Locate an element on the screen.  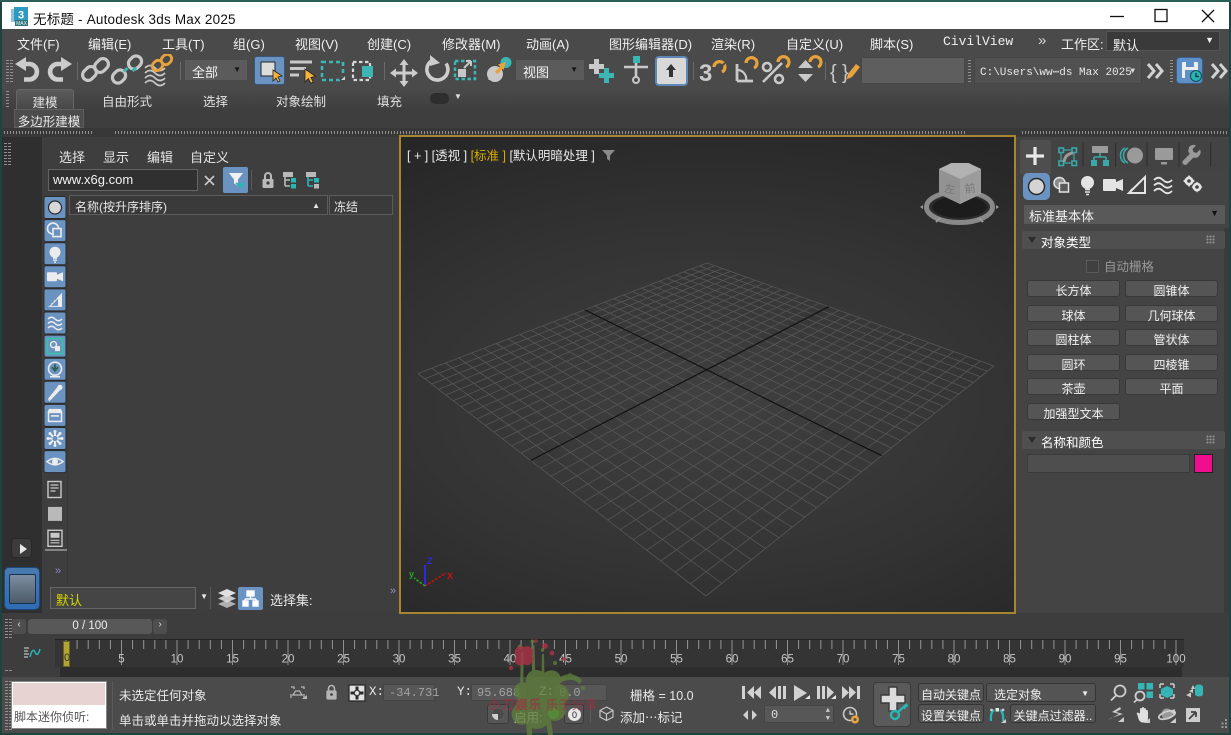
svg-text: 50 is located at coordinates (621, 660).